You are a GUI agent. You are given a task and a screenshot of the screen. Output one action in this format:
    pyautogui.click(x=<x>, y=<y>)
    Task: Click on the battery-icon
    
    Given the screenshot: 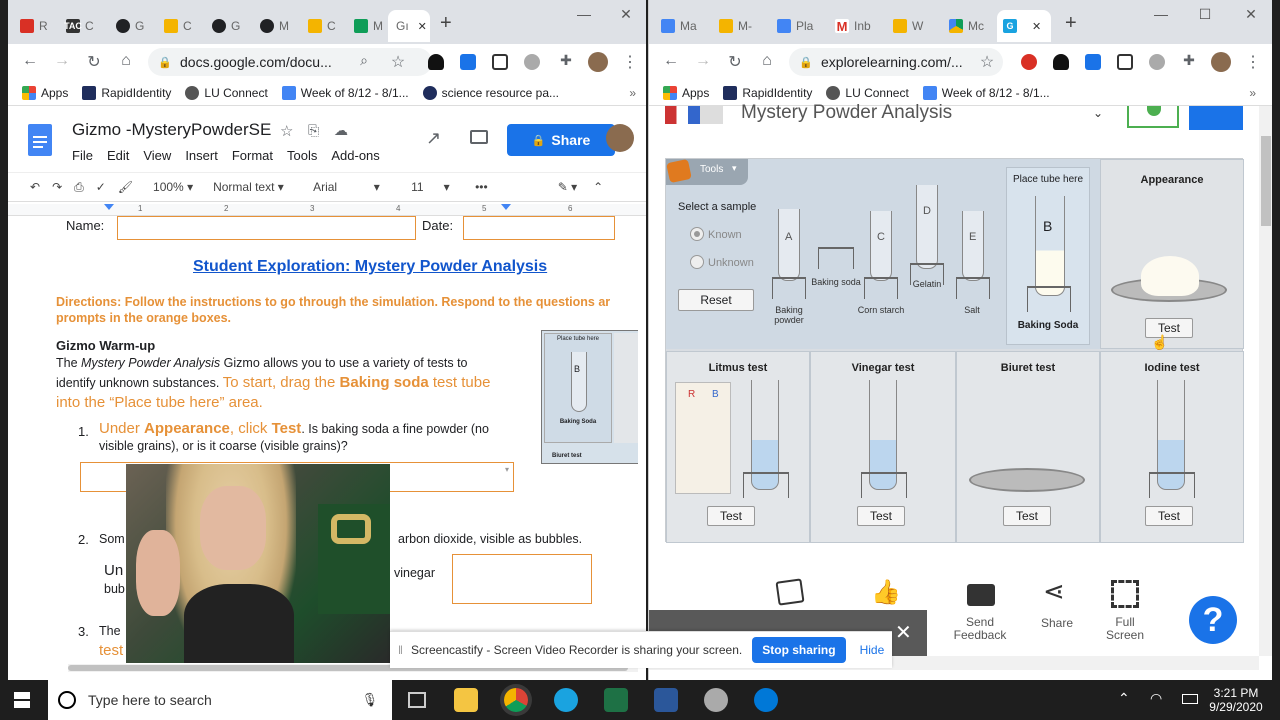 What is the action you would take?
    pyautogui.click(x=1190, y=699)
    